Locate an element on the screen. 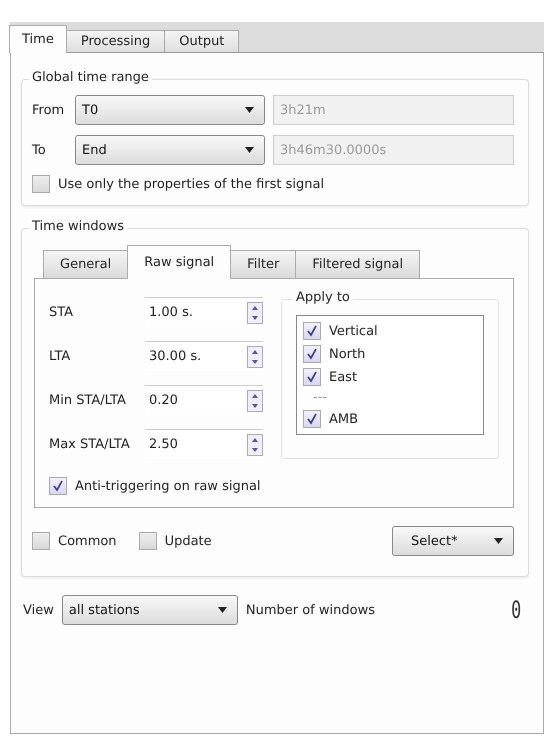 Image resolution: width=544 pixels, height=740 pixels. field-label: STA is located at coordinates (61, 312).